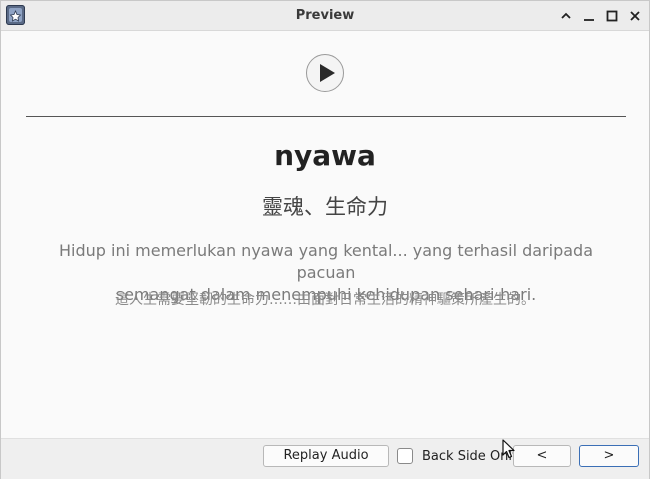  What do you see at coordinates (542, 456) in the screenshot?
I see `prev-button: <` at bounding box center [542, 456].